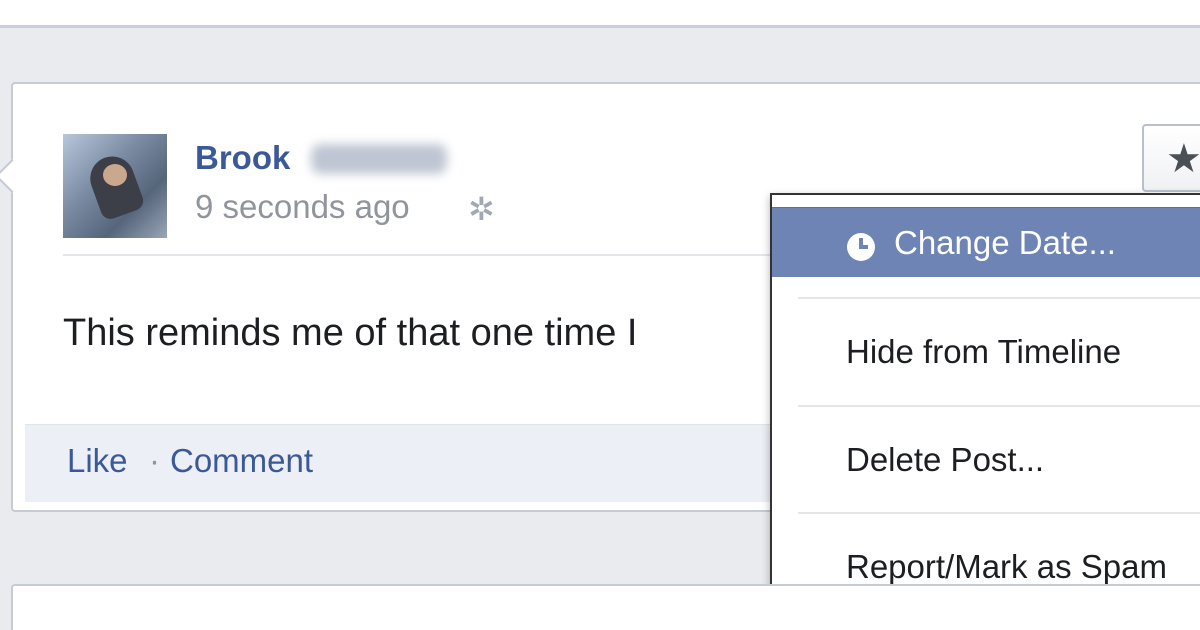  Describe the element at coordinates (861, 247) in the screenshot. I see `clock-icon` at that location.